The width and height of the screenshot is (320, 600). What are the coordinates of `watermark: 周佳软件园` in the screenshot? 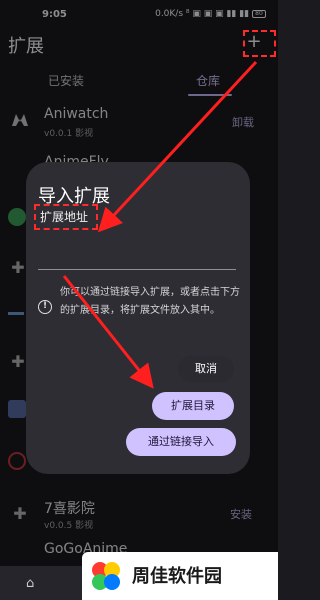 It's located at (180, 576).